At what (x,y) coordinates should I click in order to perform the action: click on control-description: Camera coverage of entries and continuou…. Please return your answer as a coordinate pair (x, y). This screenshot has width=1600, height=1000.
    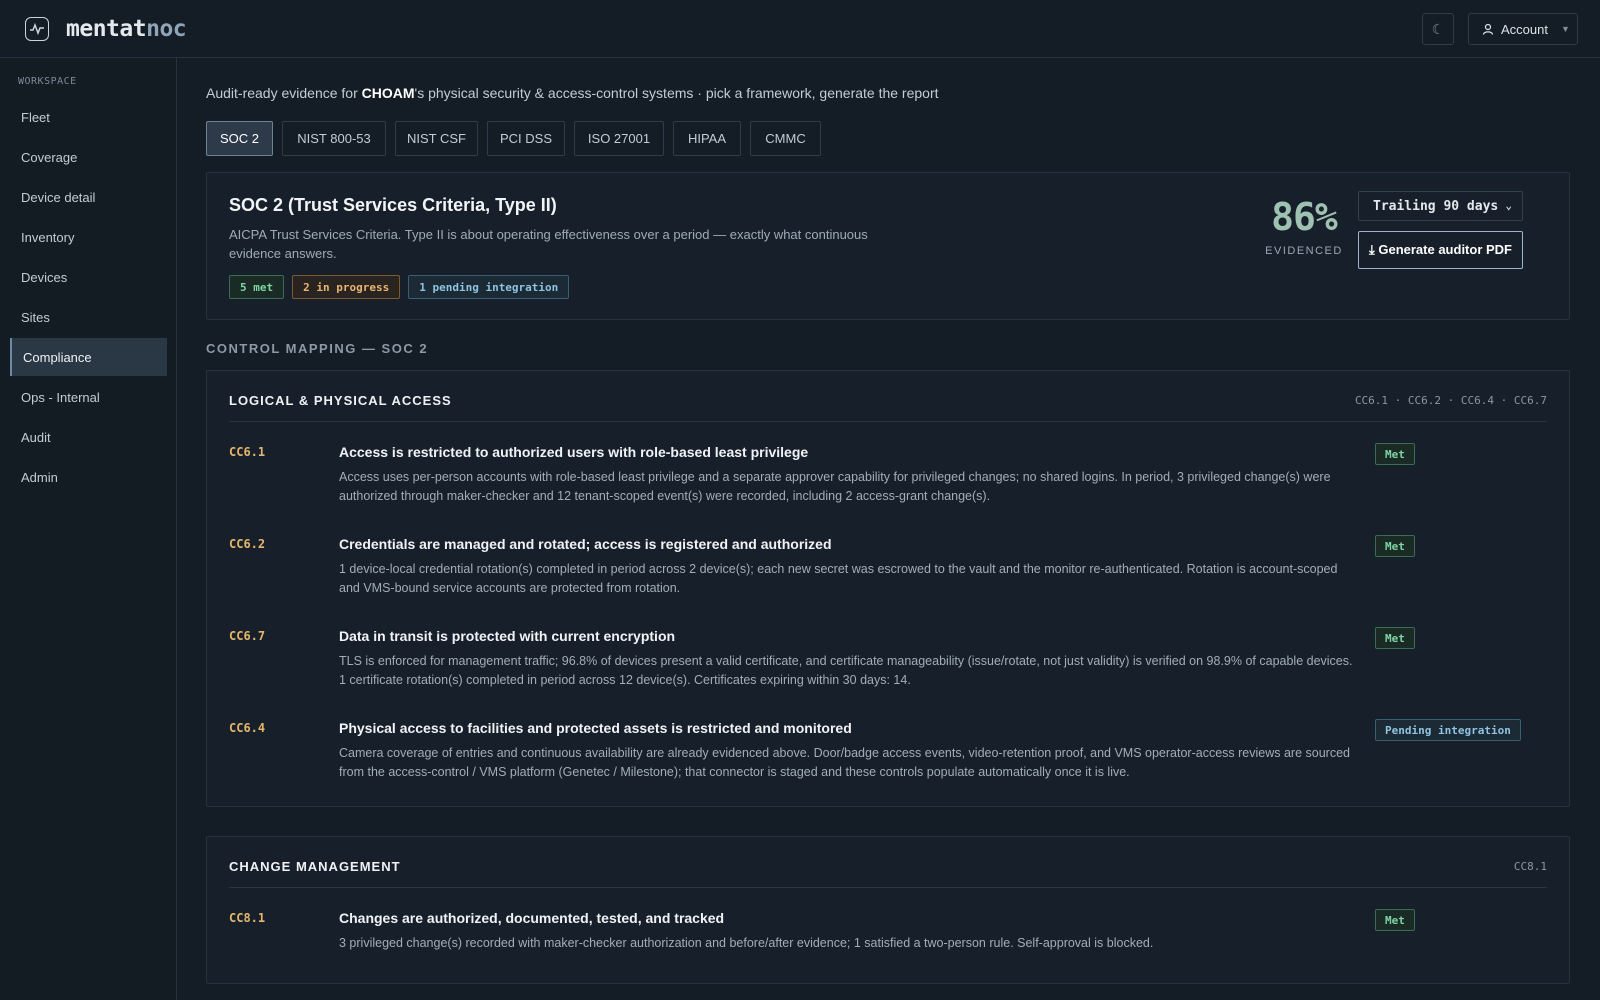
    Looking at the image, I should click on (844, 762).